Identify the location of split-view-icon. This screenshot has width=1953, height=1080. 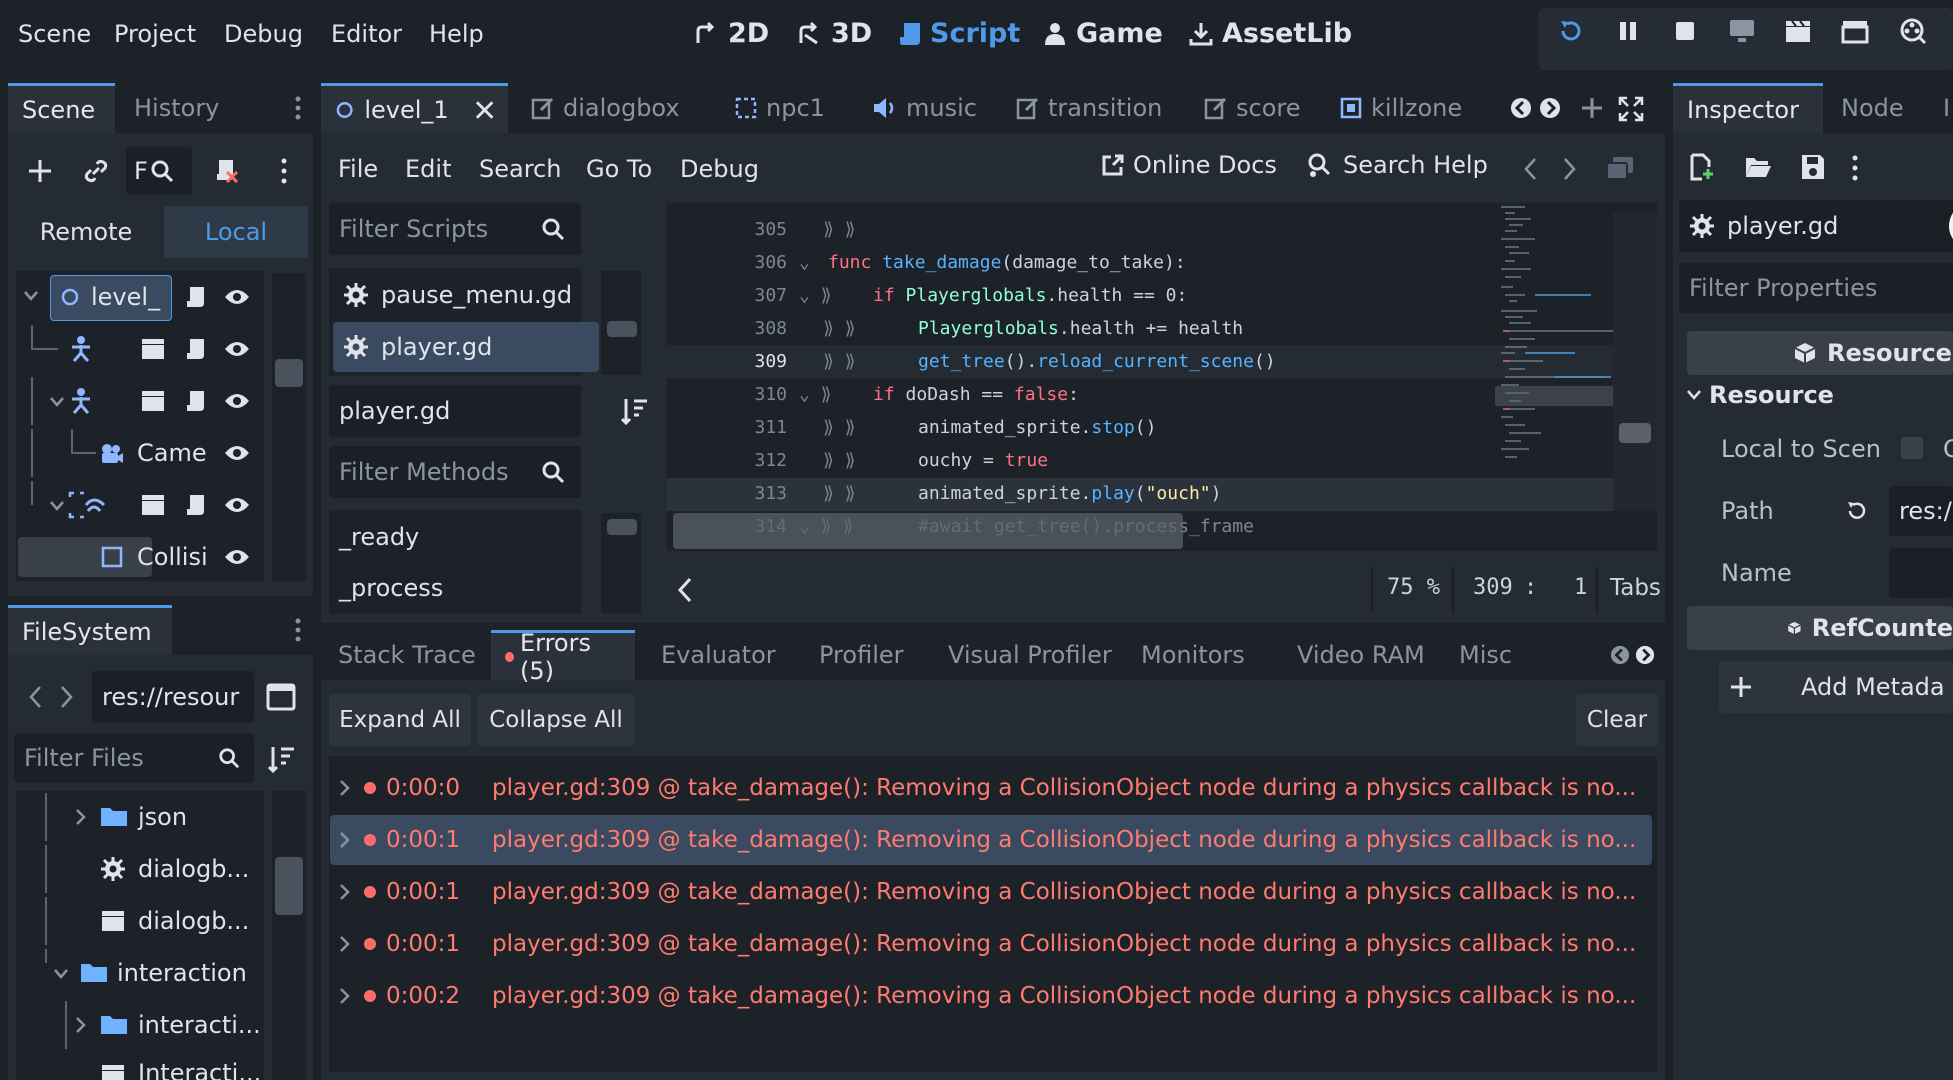
(281, 697).